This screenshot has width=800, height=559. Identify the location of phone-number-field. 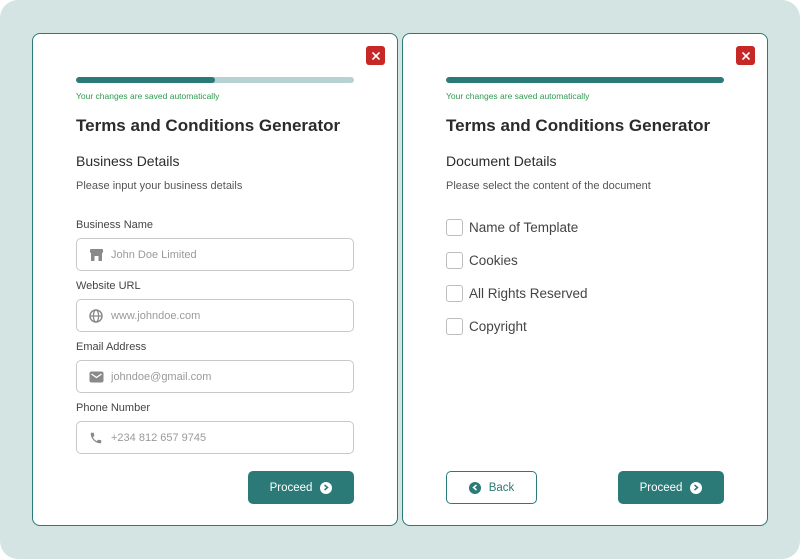
(215, 437).